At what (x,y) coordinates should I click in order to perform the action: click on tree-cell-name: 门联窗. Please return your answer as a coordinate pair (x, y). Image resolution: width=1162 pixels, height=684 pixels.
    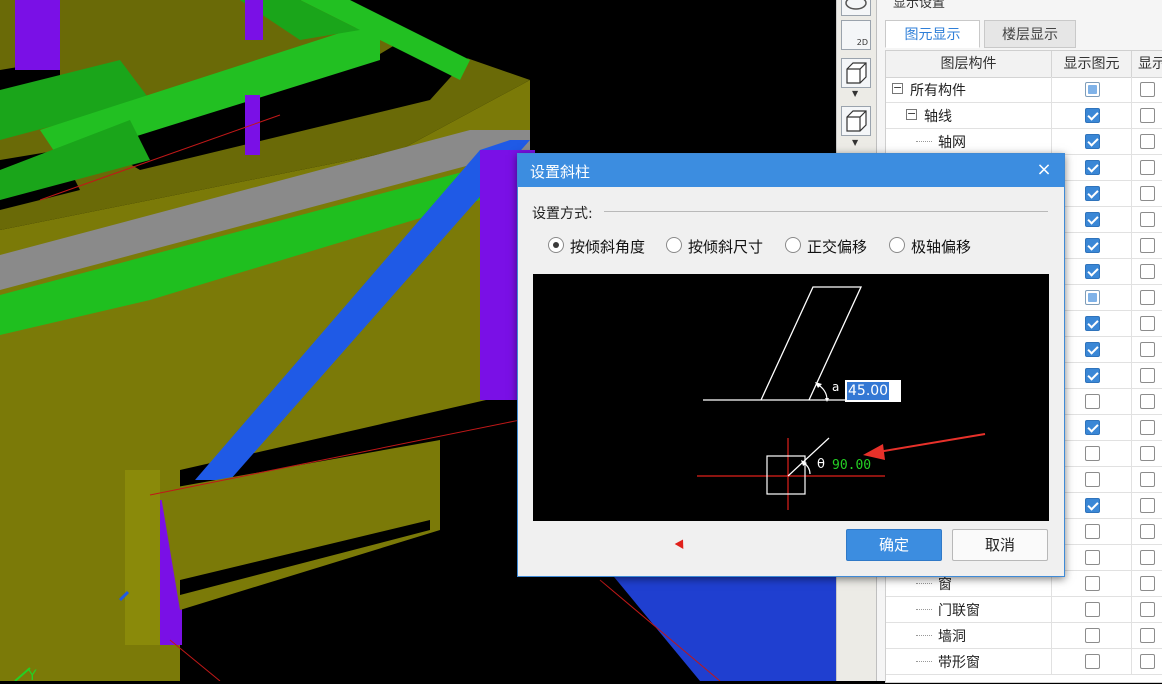
    Looking at the image, I should click on (969, 609).